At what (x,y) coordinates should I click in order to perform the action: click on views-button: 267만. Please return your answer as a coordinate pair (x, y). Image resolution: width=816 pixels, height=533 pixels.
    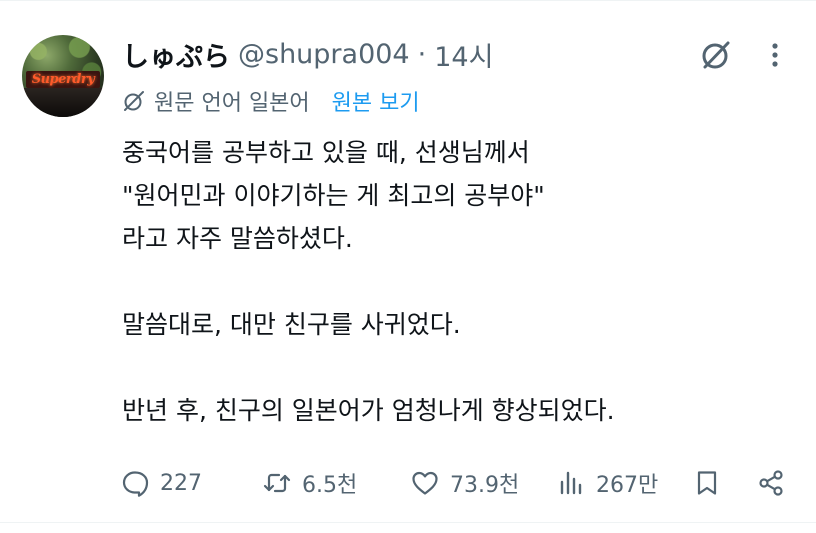
    Looking at the image, I should click on (607, 483).